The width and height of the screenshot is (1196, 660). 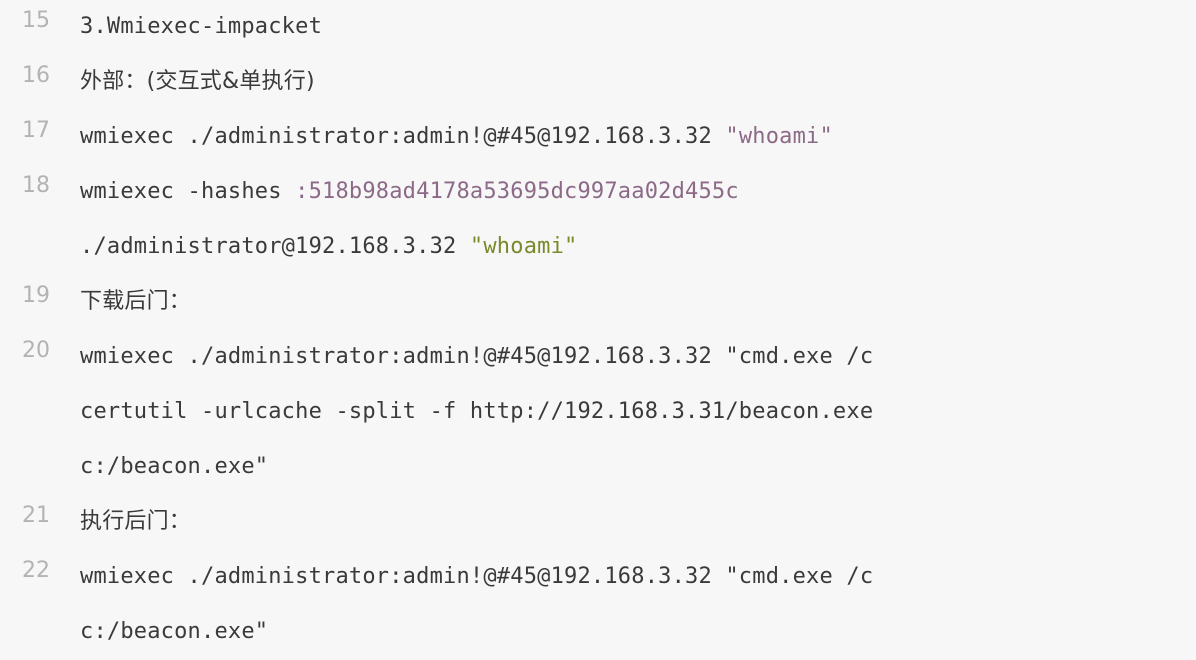 I want to click on code-line-21: 21 执行后门：, so click(x=598, y=522).